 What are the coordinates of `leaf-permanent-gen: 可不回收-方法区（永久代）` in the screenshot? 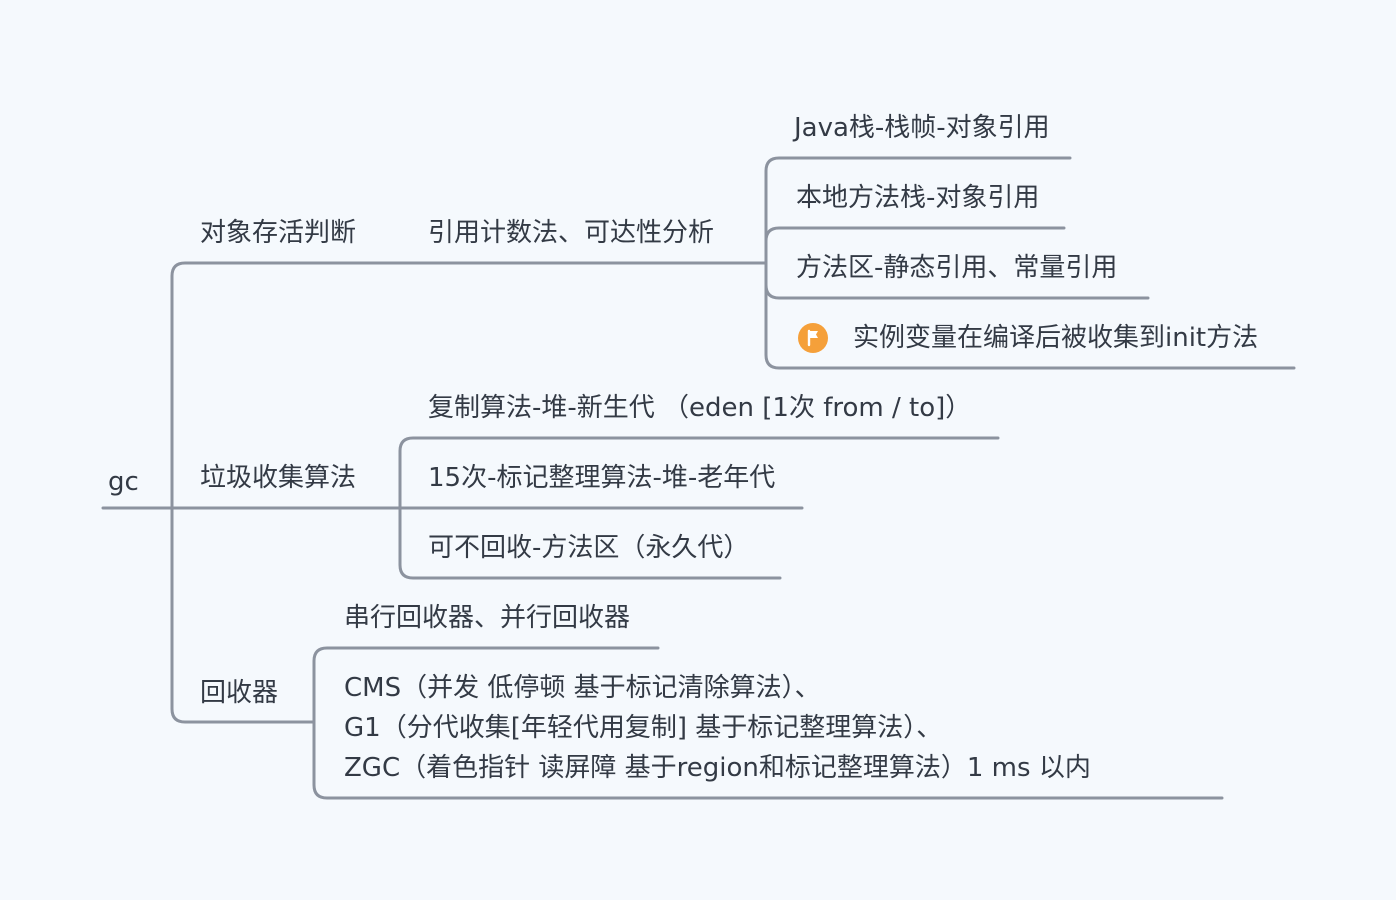 It's located at (588, 548).